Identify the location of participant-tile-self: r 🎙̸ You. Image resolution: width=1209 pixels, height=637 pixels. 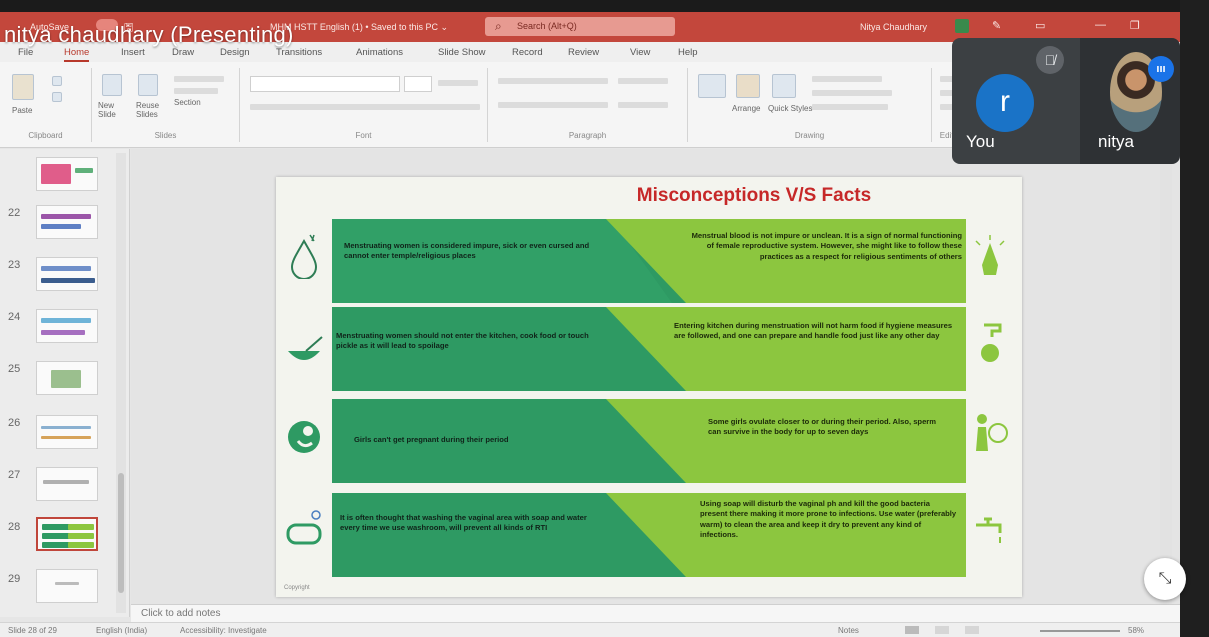
(1016, 101).